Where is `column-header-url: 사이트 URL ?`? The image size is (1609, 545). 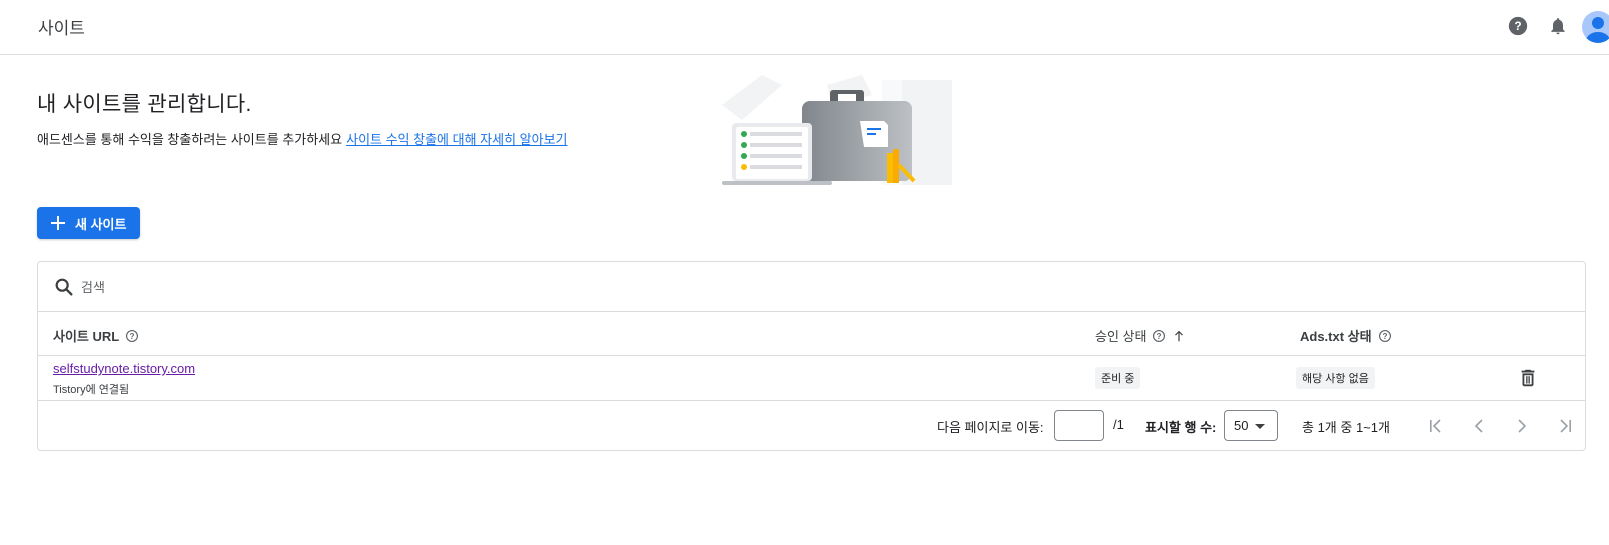
column-header-url: 사이트 URL ? is located at coordinates (96, 335).